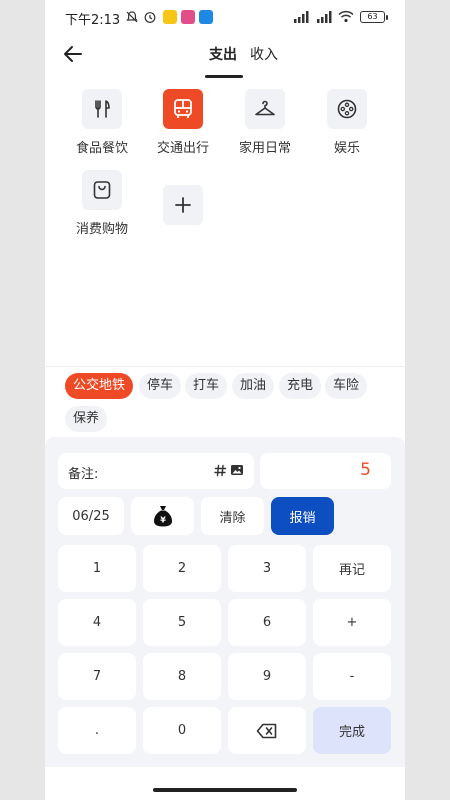  I want to click on status-time: 下午2:13, so click(93, 20).